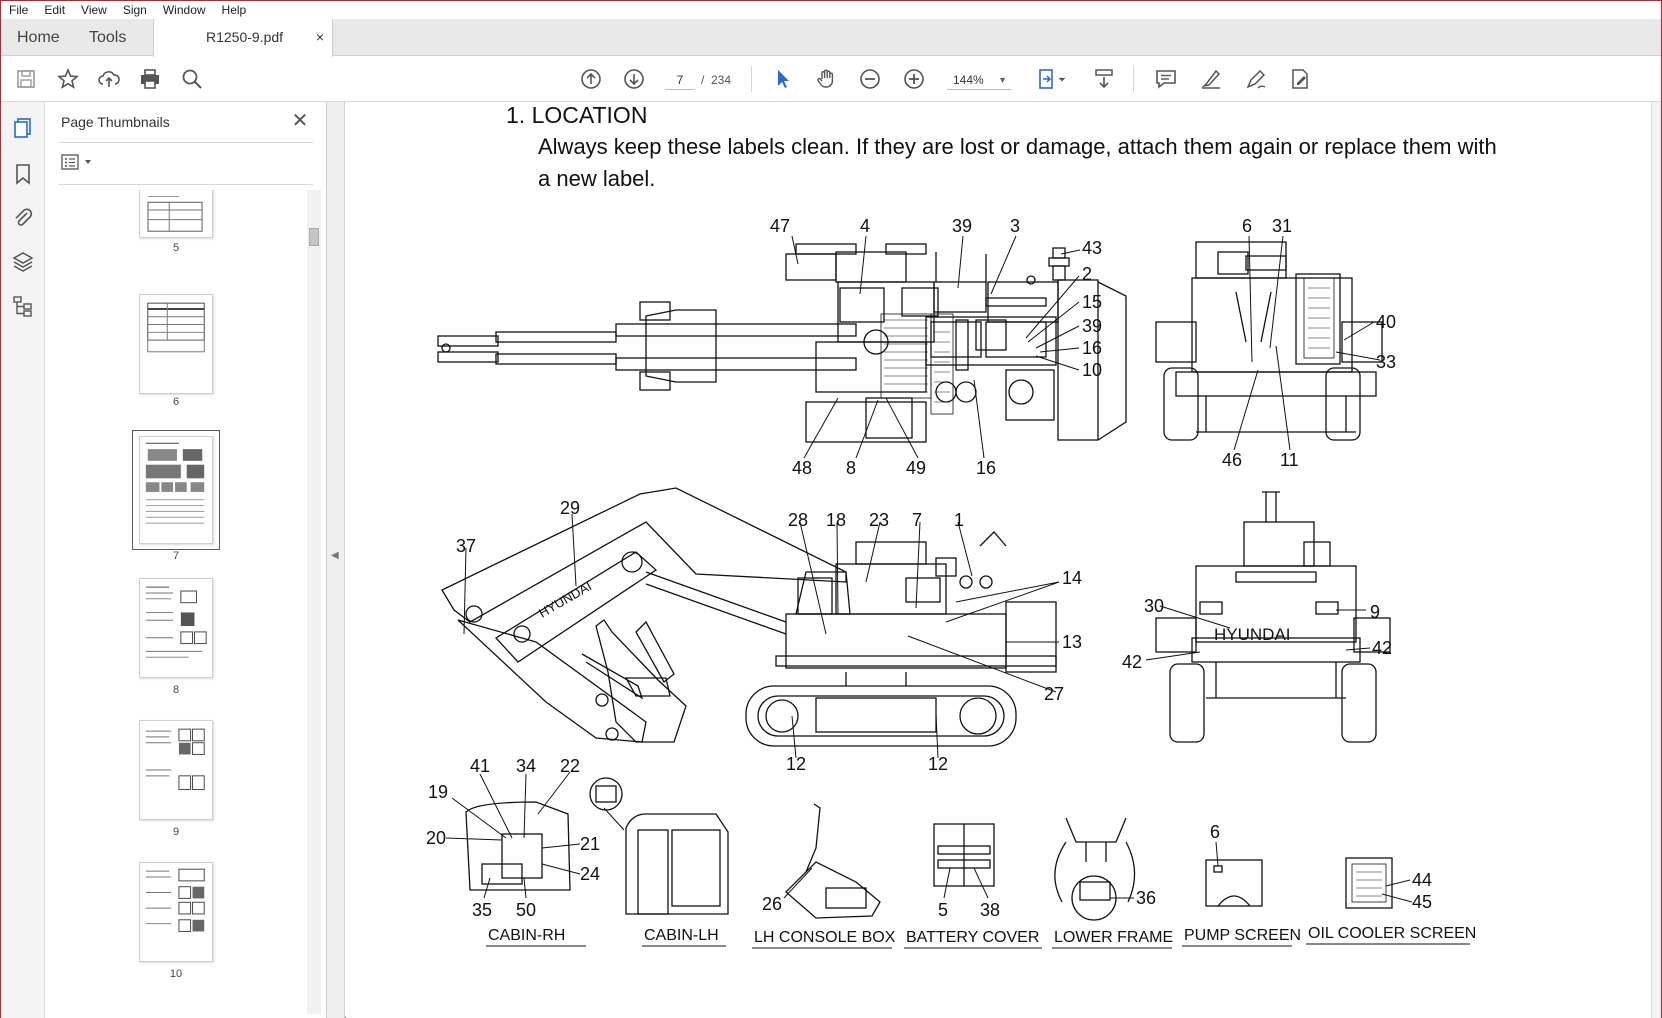  What do you see at coordinates (436, 838) in the screenshot?
I see `callout-number: 20` at bounding box center [436, 838].